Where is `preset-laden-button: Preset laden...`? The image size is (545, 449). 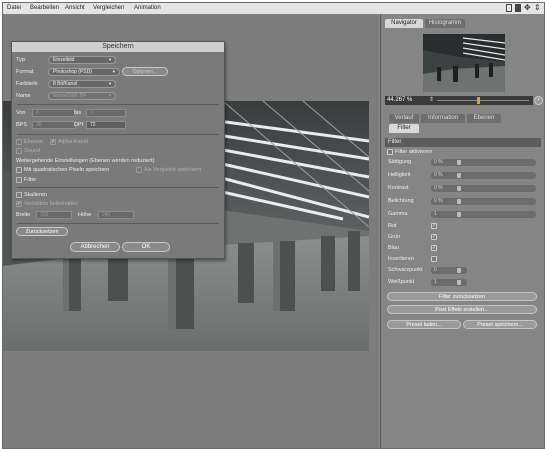 preset-laden-button: Preset laden... is located at coordinates (424, 324).